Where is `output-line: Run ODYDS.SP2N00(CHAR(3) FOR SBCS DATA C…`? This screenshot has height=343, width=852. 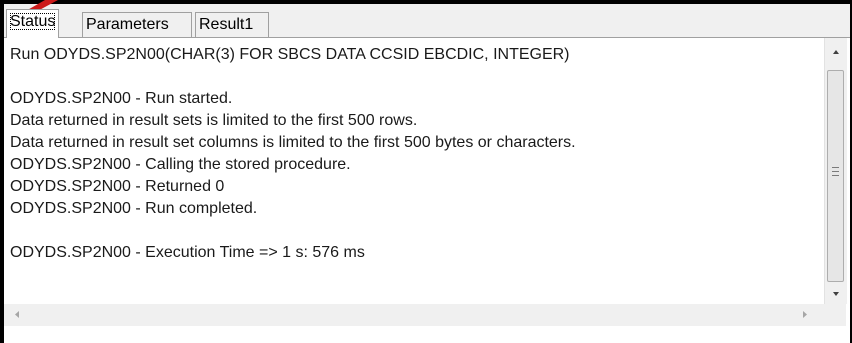
output-line: Run ODYDS.SP2N00(CHAR(3) FOR SBCS DATA C… is located at coordinates (290, 54).